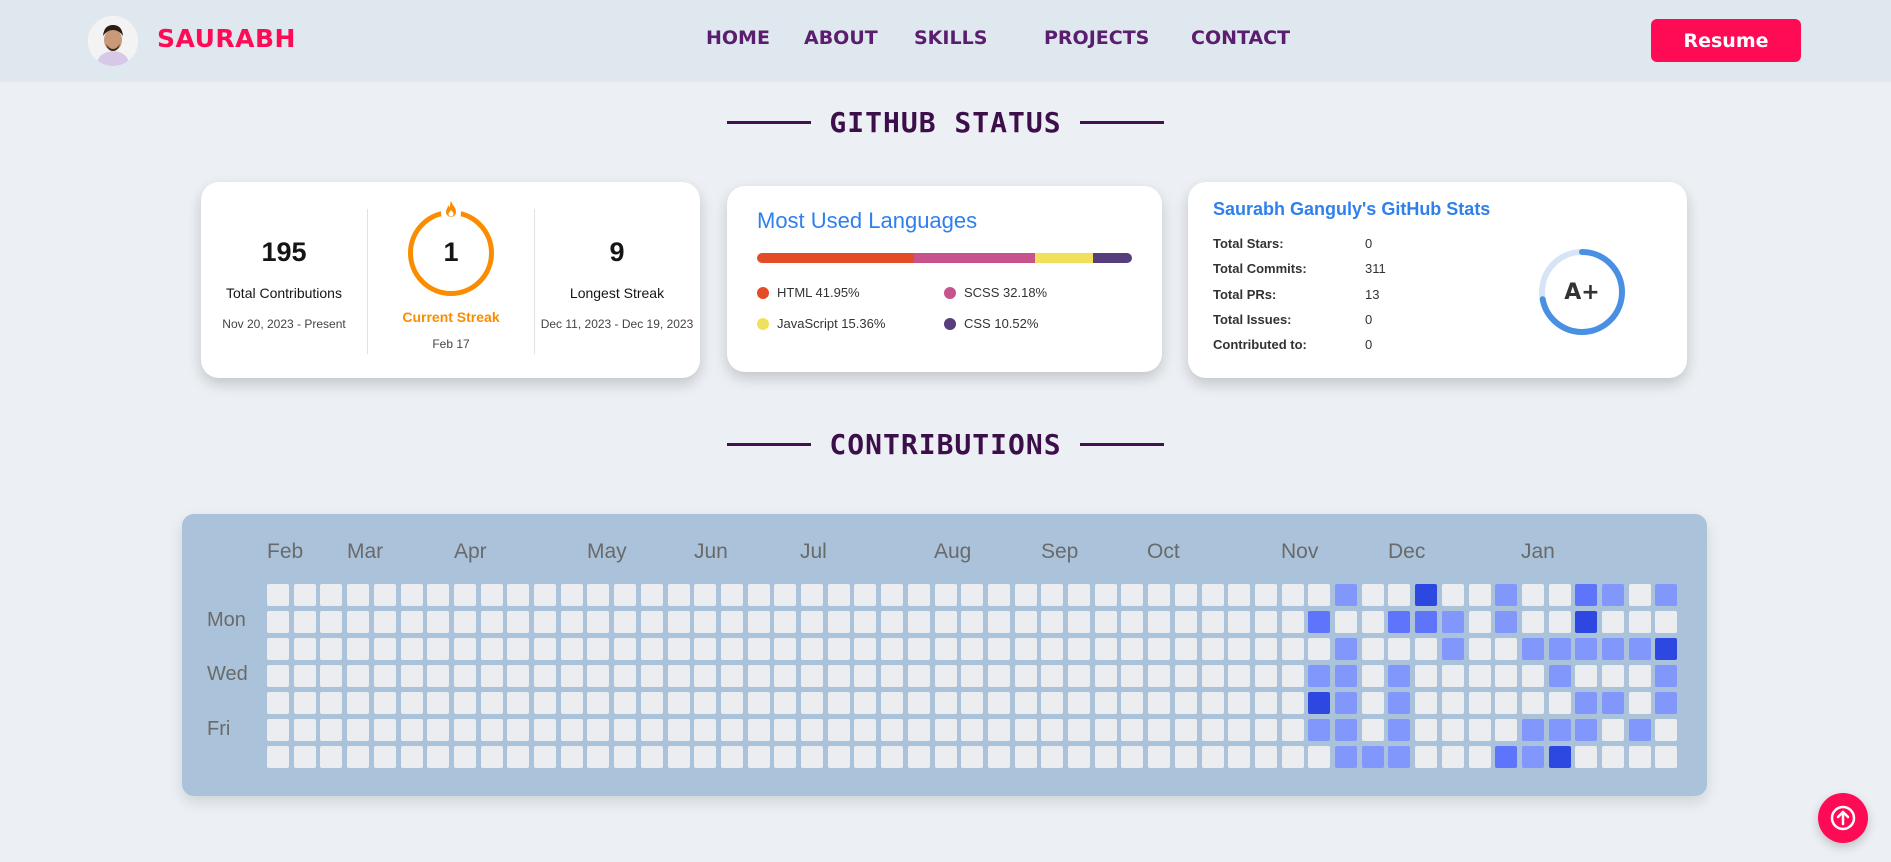 This screenshot has height=862, width=1891. I want to click on nav-skills: SKILLS, so click(950, 38).